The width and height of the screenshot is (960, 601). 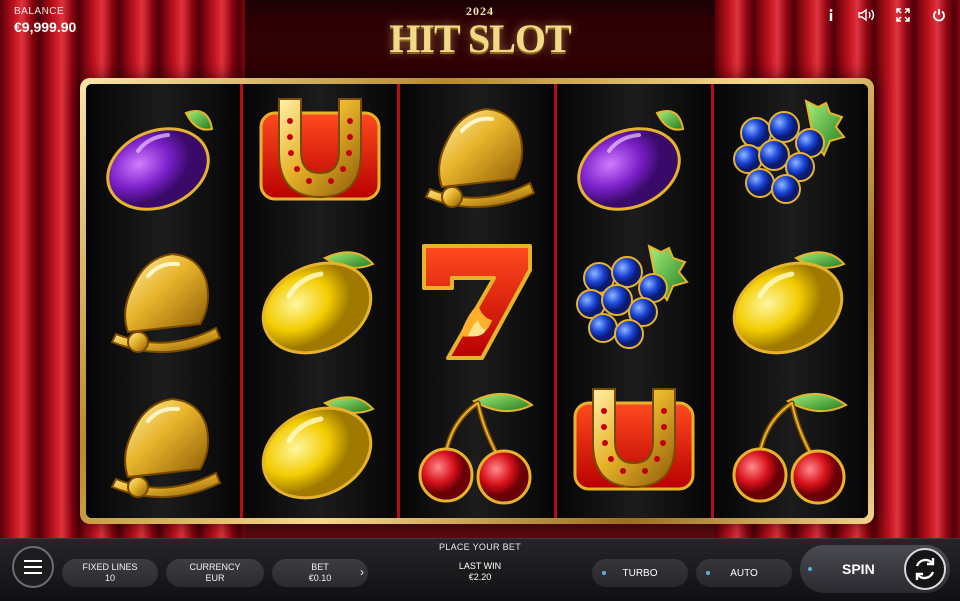 I want to click on hamburger-icon, so click(x=33, y=567).